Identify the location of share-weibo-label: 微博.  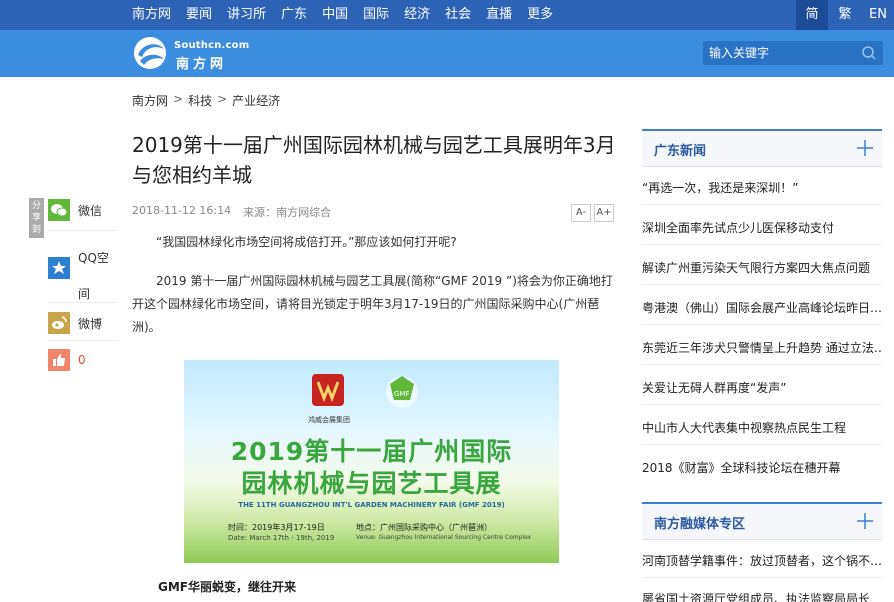
(90, 323).